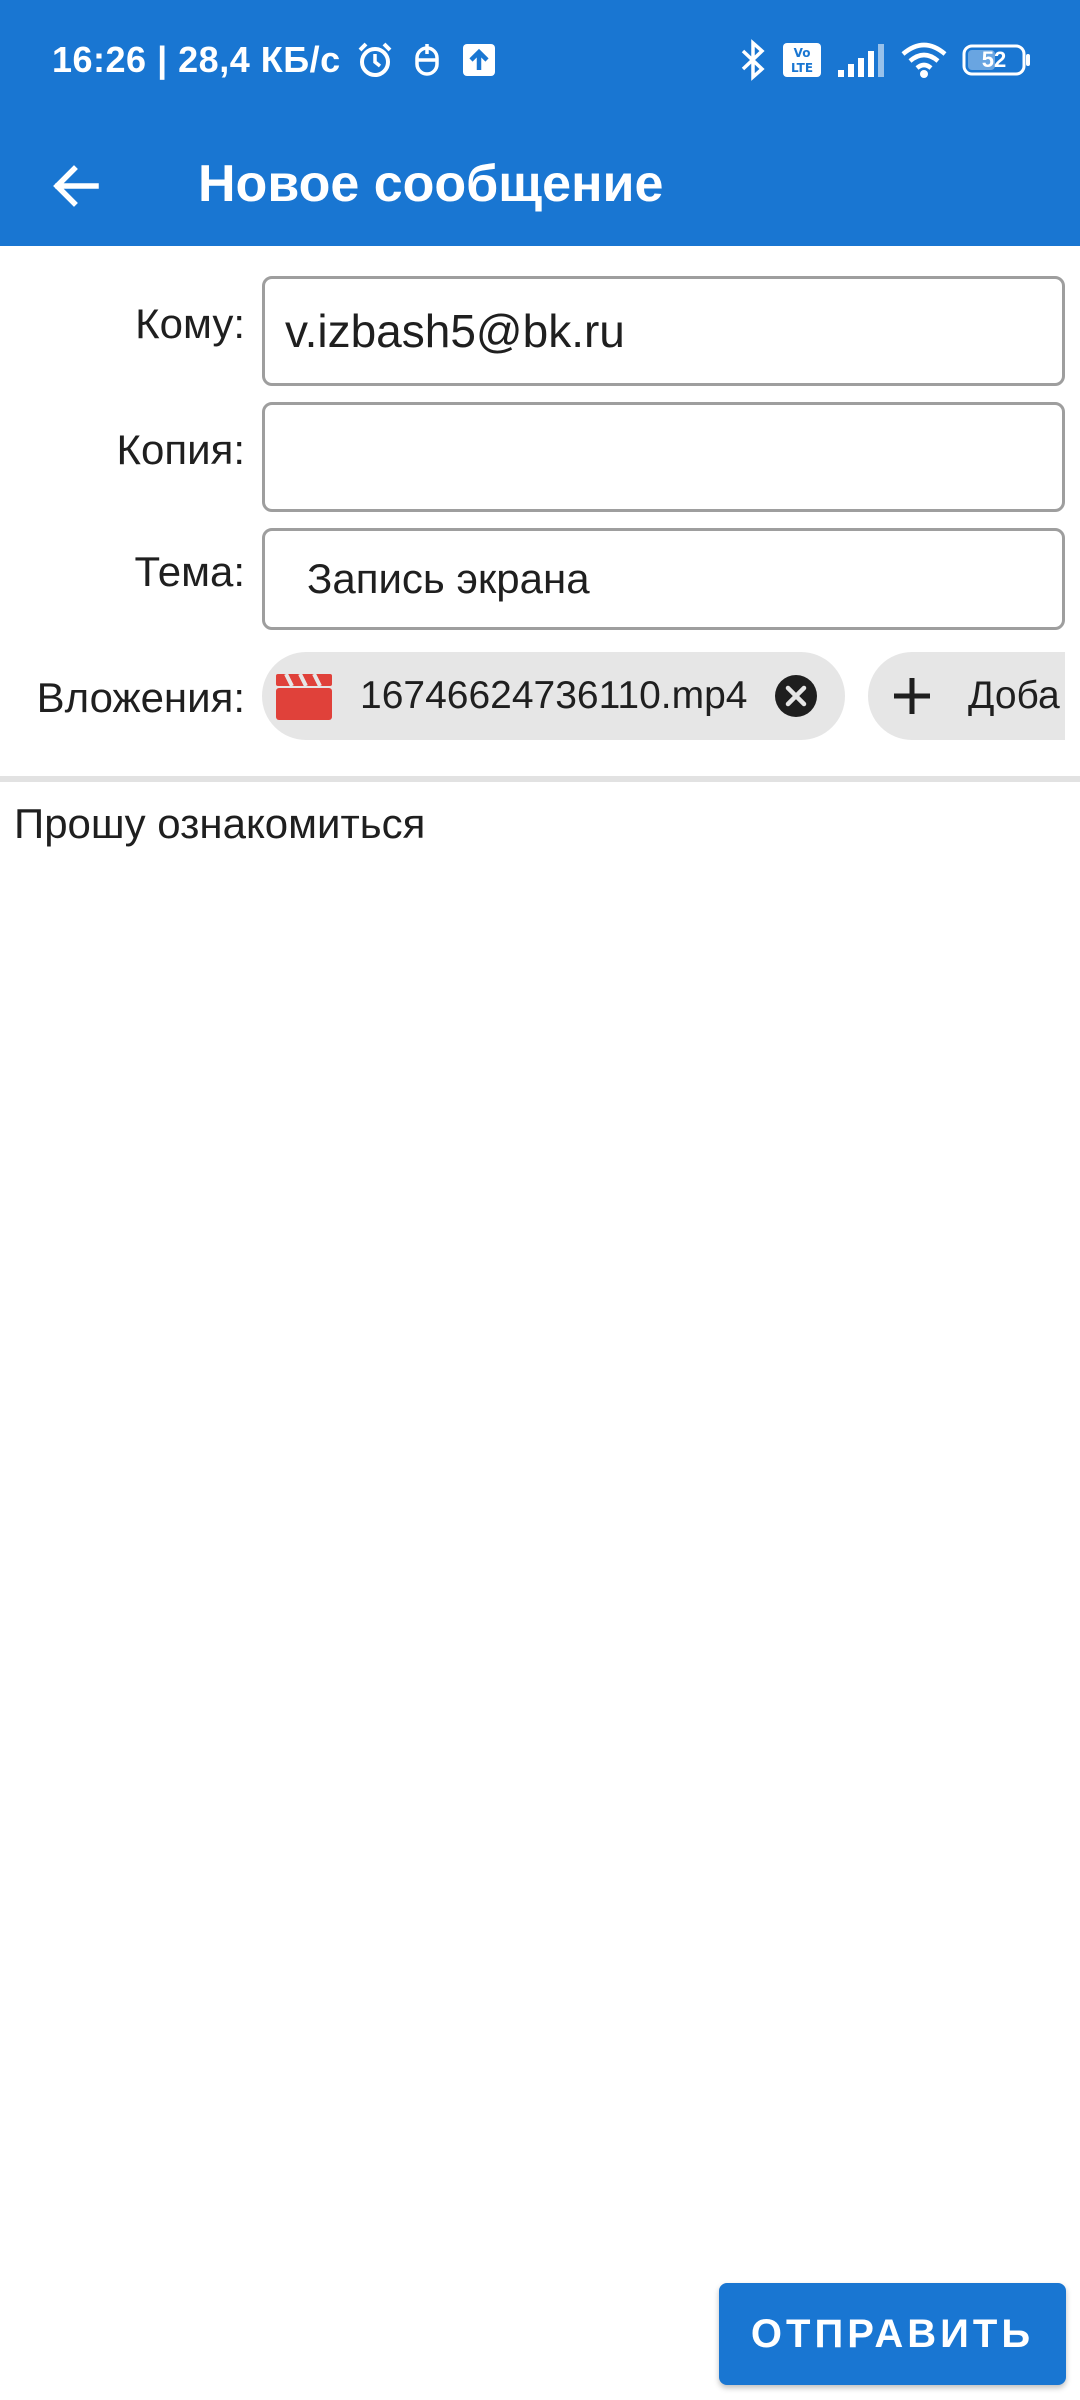 Image resolution: width=1080 pixels, height=2400 pixels. Describe the element at coordinates (663, 331) in the screenshot. I see `to-field: v.izbash5@bk.ru` at that location.